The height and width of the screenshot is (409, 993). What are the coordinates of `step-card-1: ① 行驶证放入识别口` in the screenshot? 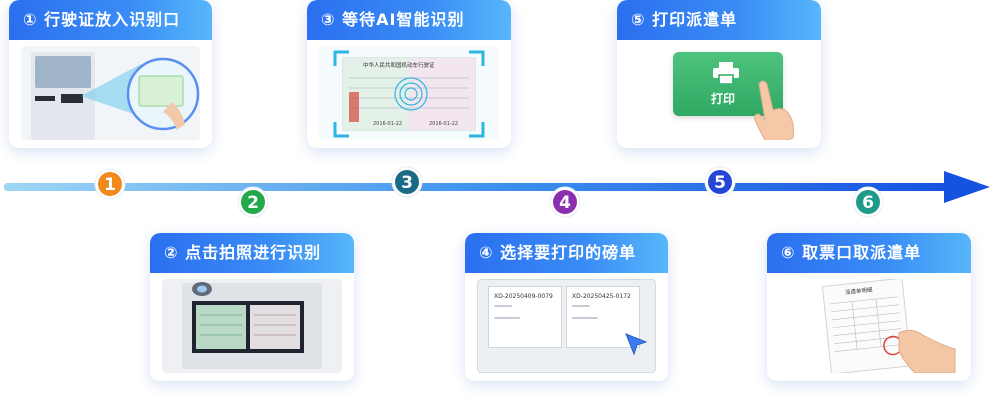 It's located at (110, 74).